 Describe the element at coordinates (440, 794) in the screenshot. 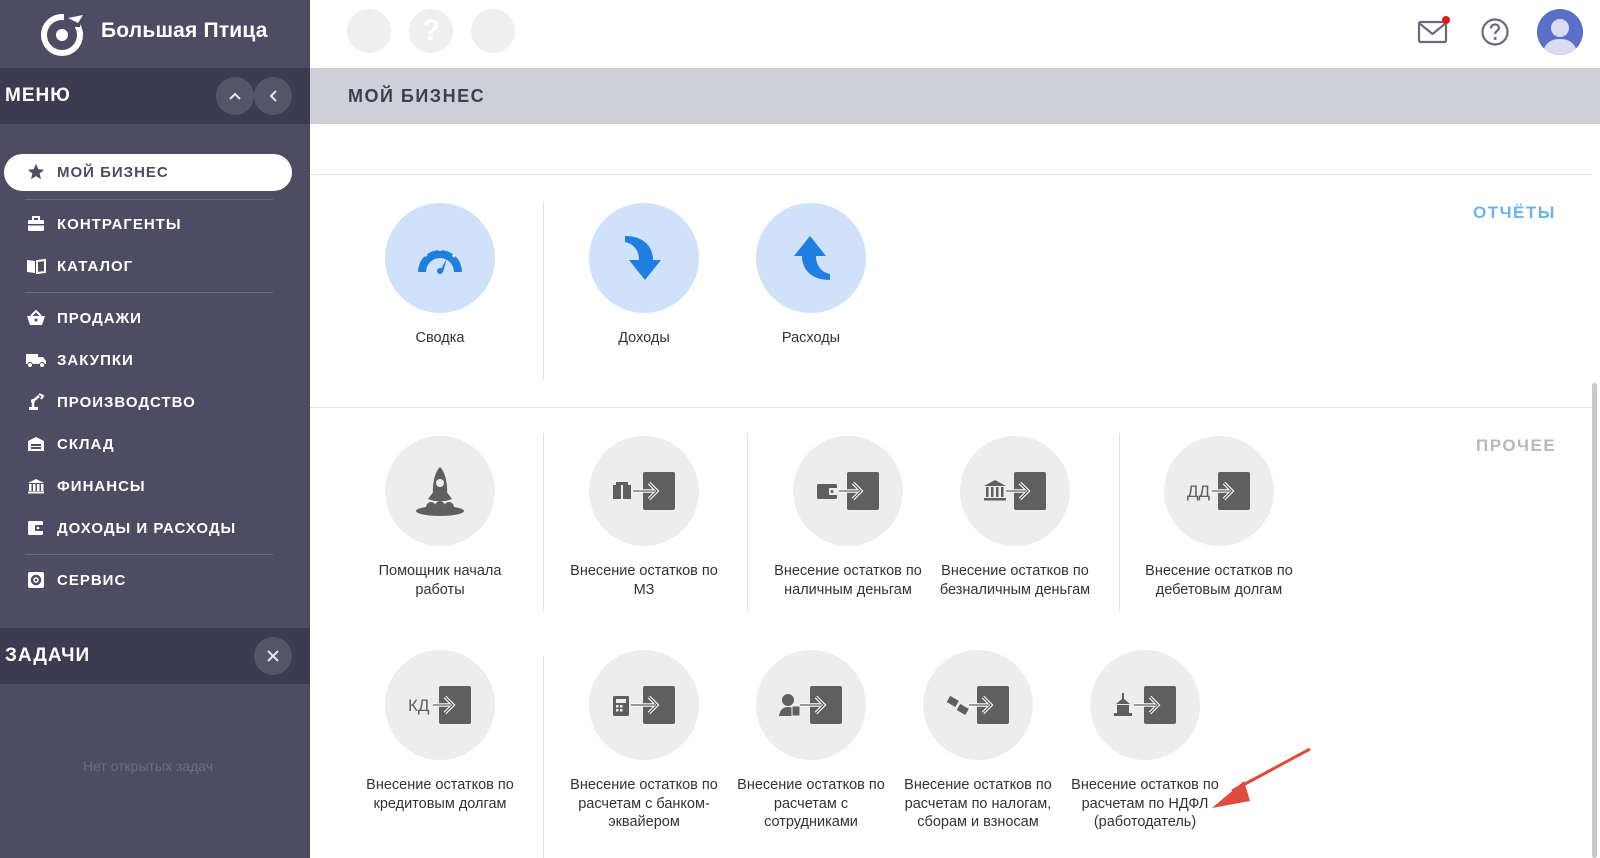

I see `tile-label: Внесение остатков по кредитовым долгам` at that location.